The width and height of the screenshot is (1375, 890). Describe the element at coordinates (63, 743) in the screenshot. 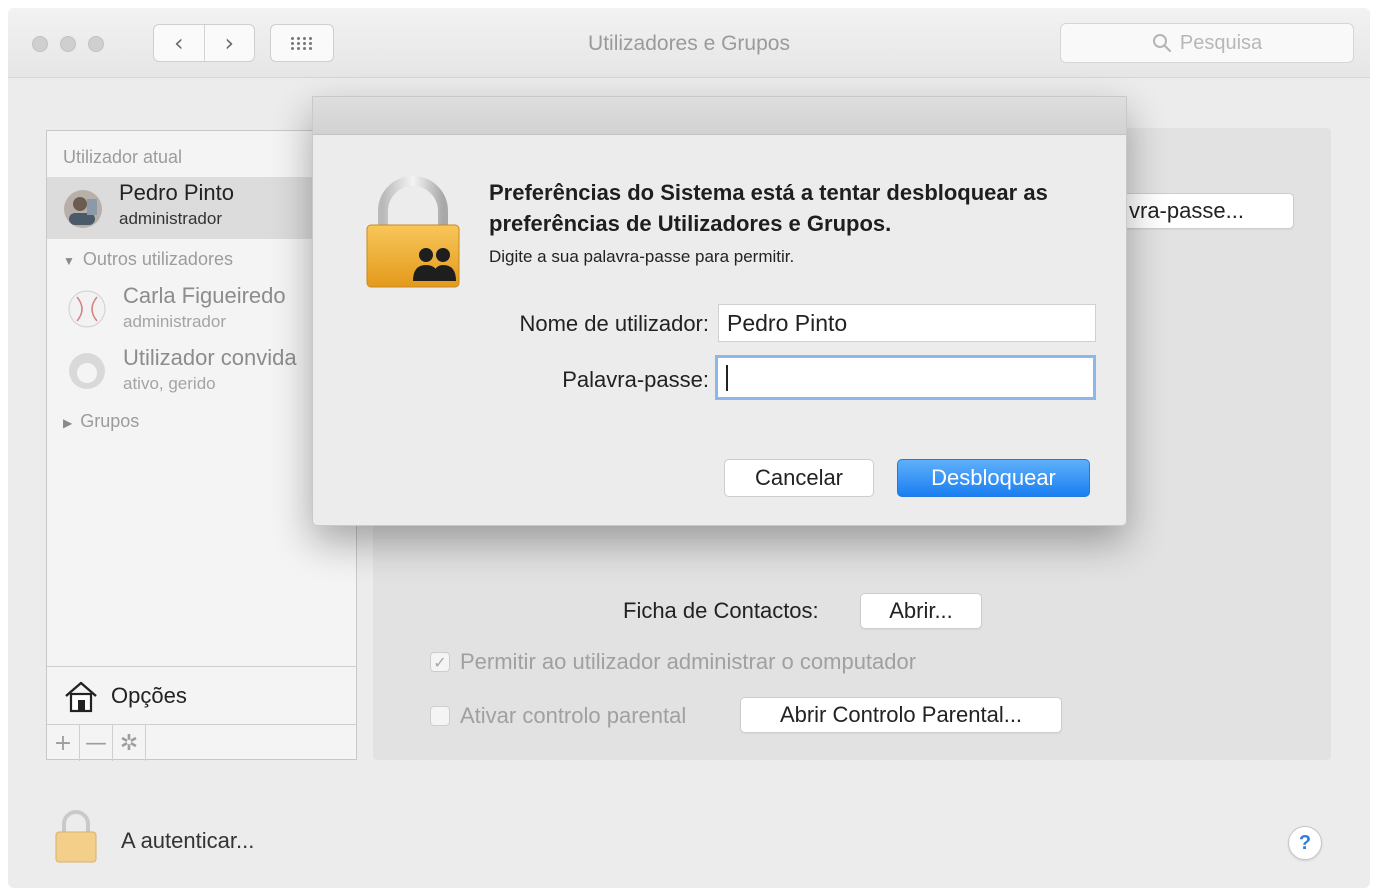

I see `add-user-button: +` at that location.